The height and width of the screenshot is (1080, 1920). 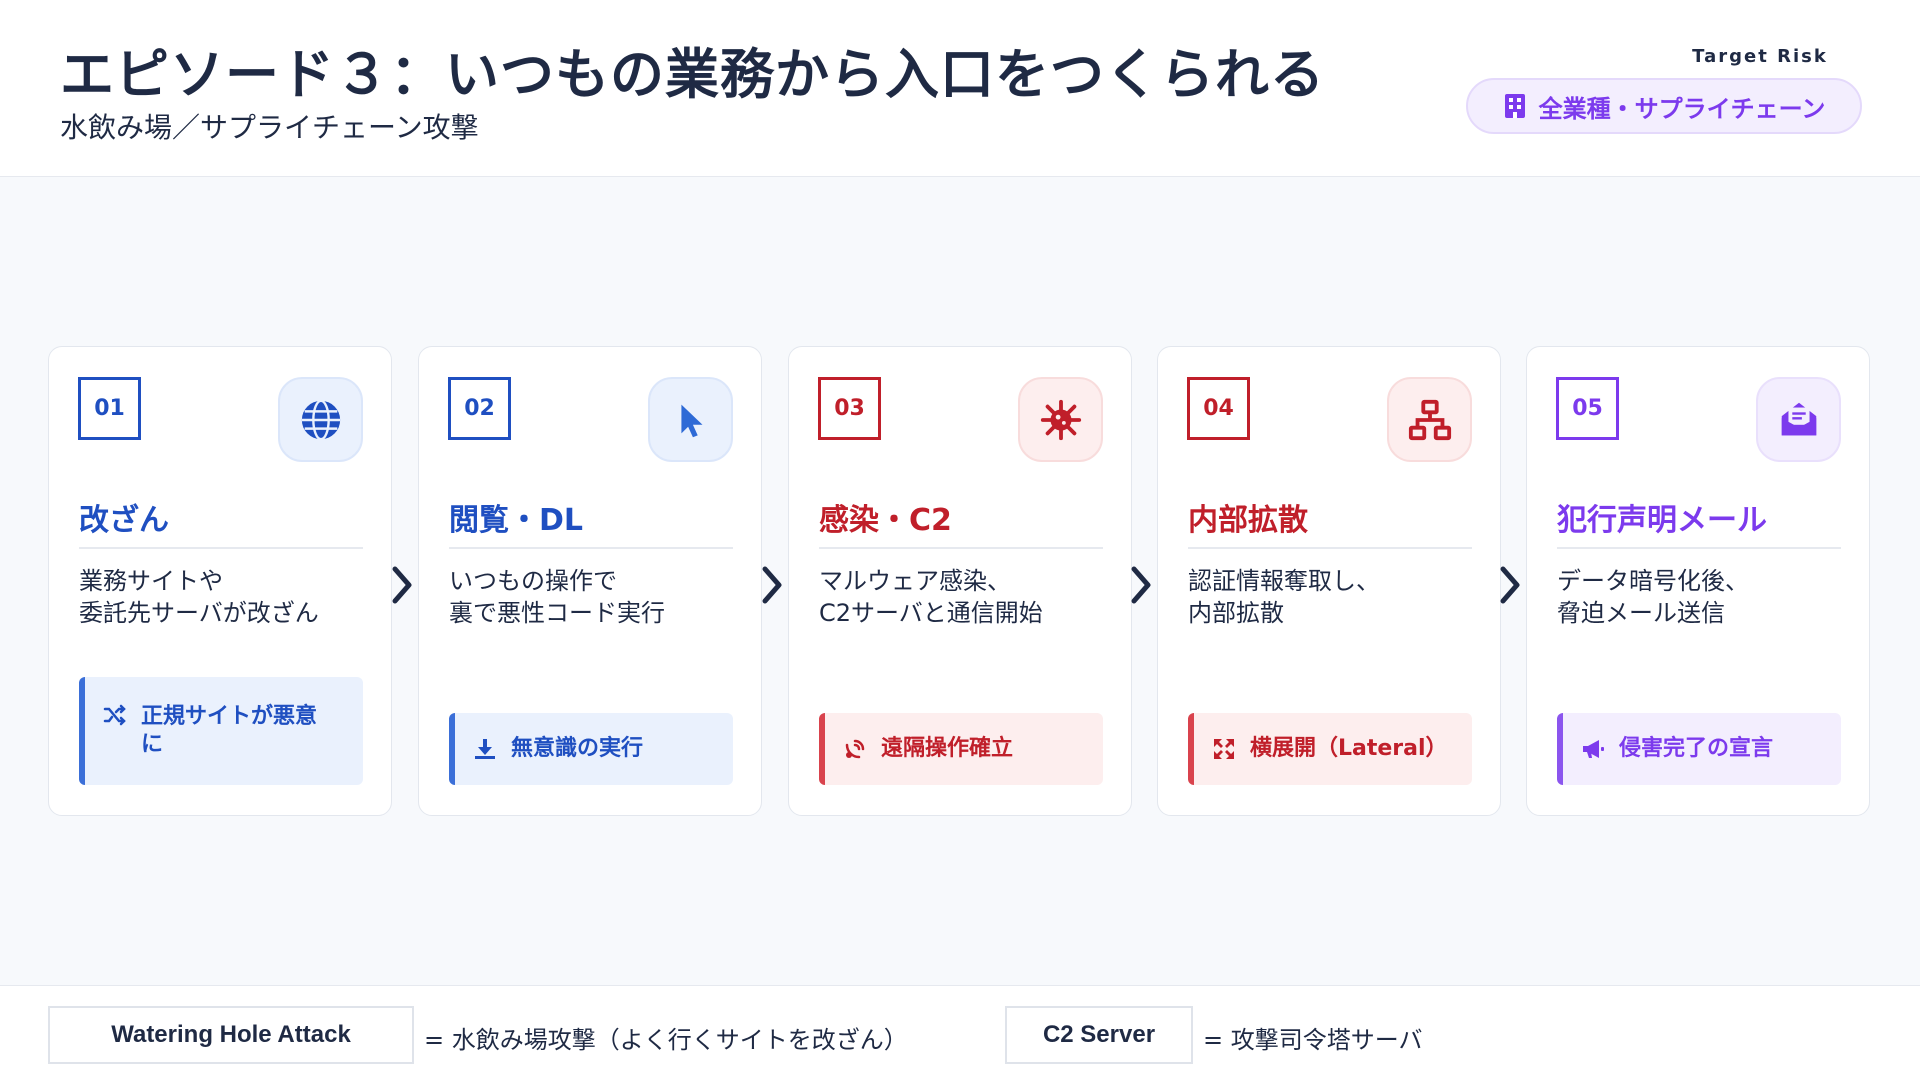 I want to click on step-description: データ暗号化後、 脅迫メール送信, so click(x=1653, y=597).